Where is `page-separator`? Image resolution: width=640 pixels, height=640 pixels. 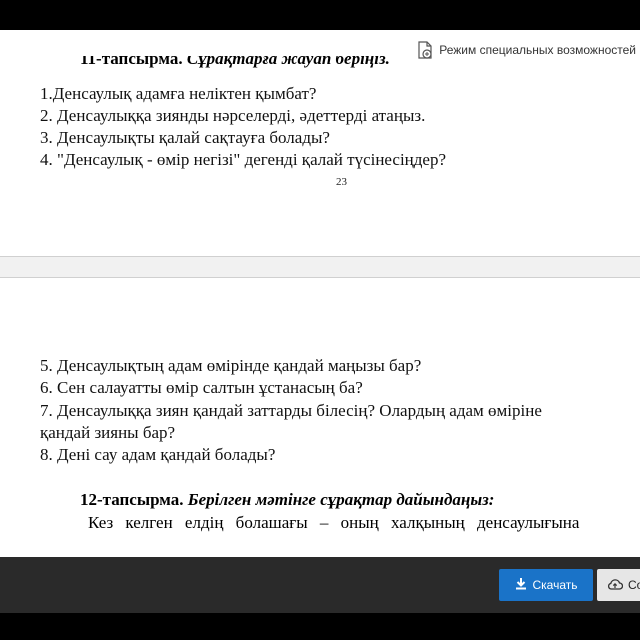
page-separator is located at coordinates (320, 267).